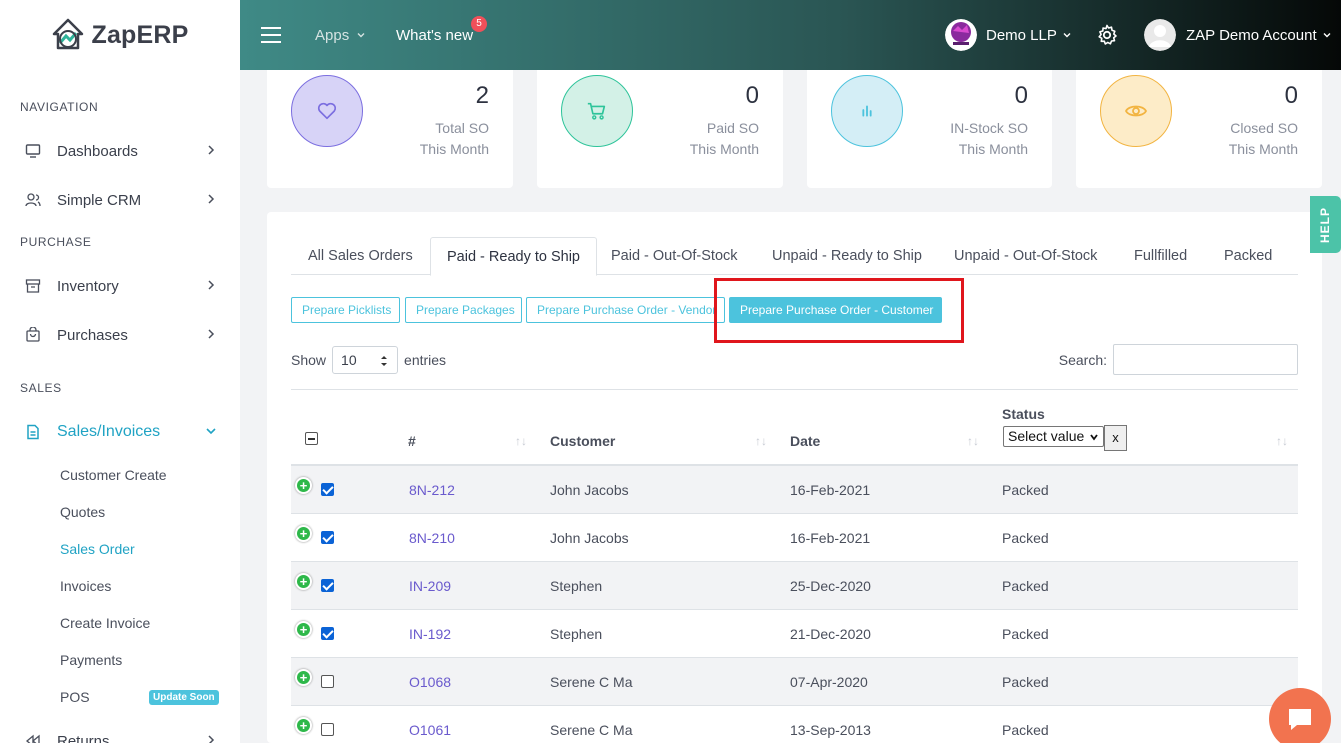  I want to click on sidebar-subitem-payments: Payments, so click(91, 660).